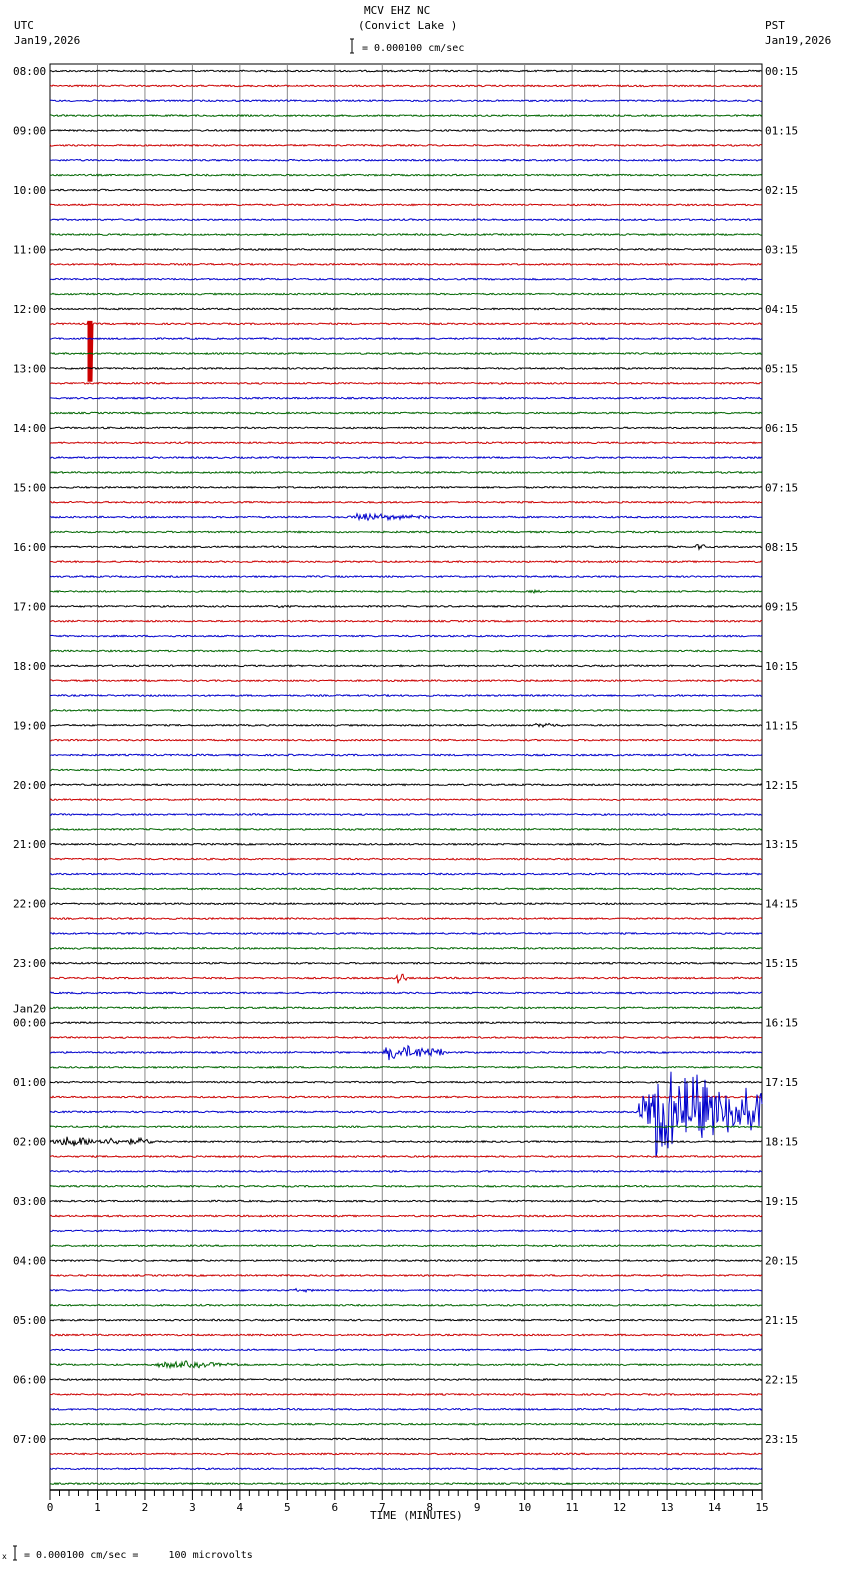 This screenshot has width=850, height=1584. I want to click on pst-hour-label: 02:15, so click(781, 190).